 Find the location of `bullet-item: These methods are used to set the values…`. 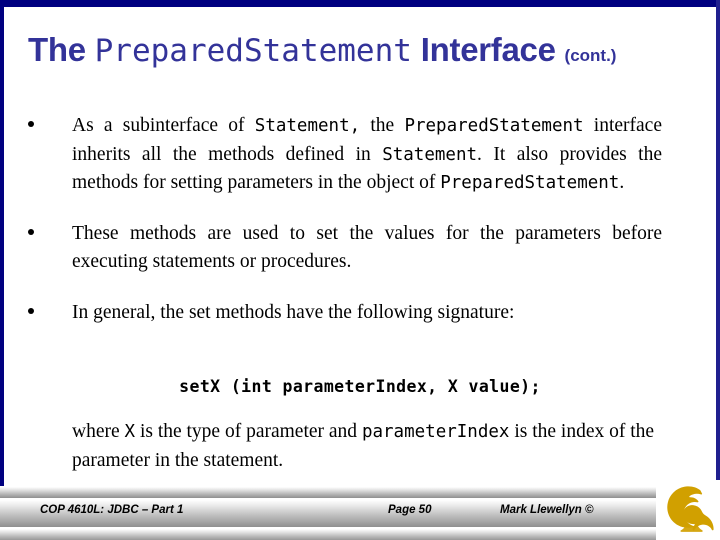

bullet-item: These methods are used to set the values… is located at coordinates (360, 248).